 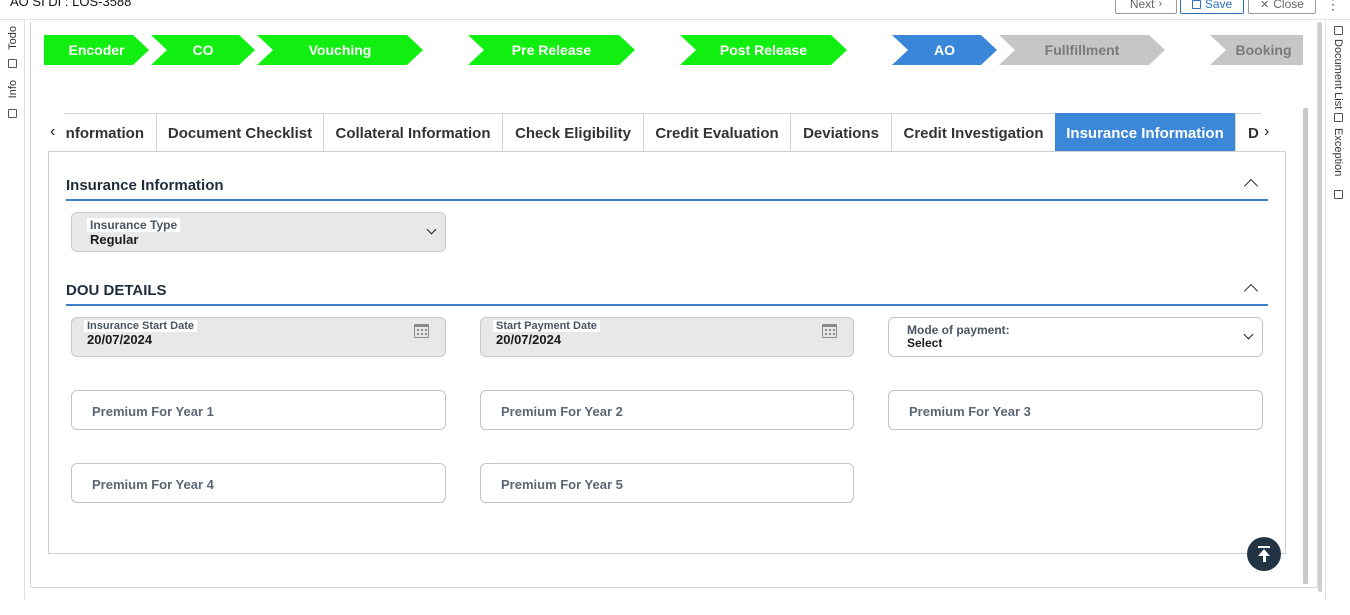 I want to click on insurance-type-select: Insurance Type Regular, so click(x=258, y=232).